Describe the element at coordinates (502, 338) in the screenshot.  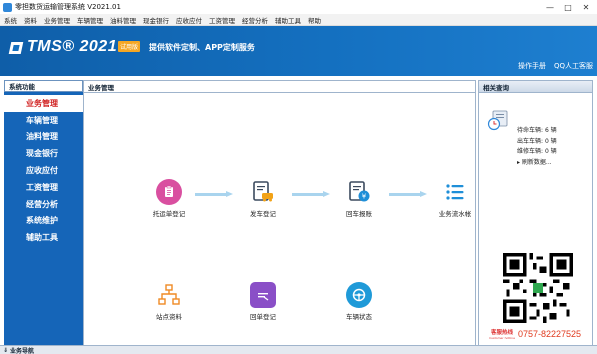
I see `hotline-sub: Customer hotline` at that location.